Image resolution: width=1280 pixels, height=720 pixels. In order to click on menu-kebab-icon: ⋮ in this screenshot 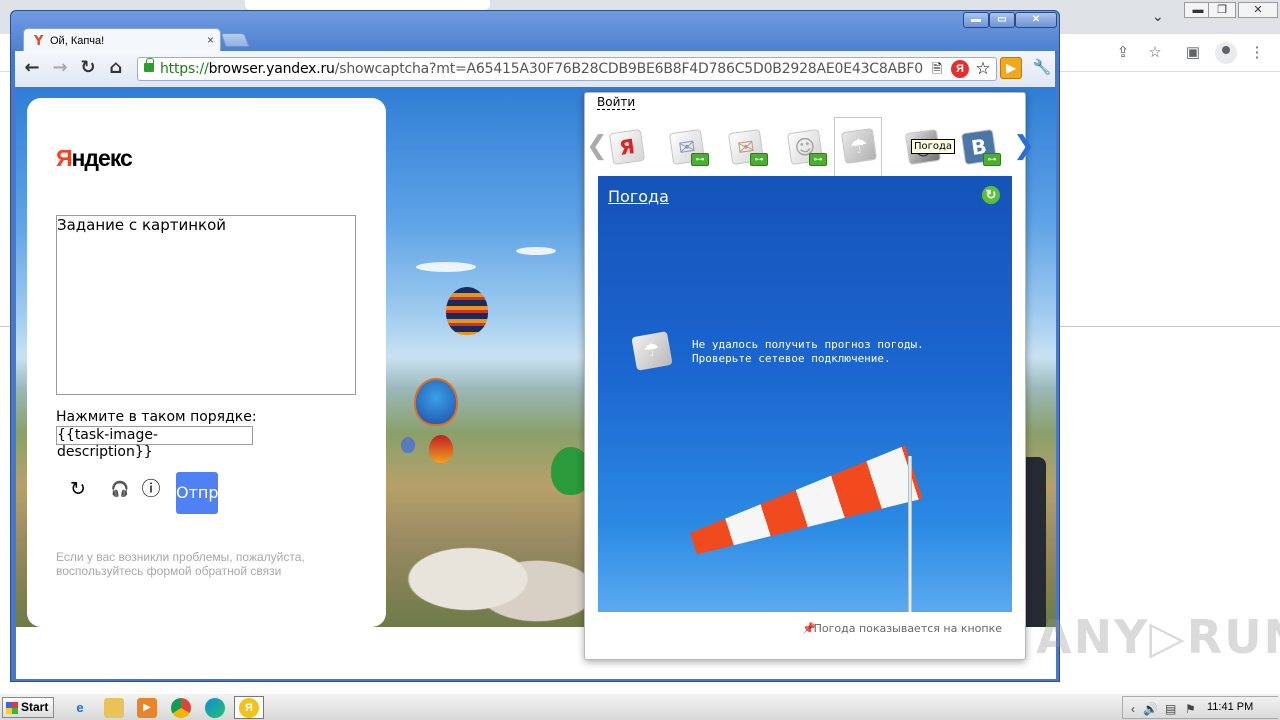, I will do `click(1257, 53)`.